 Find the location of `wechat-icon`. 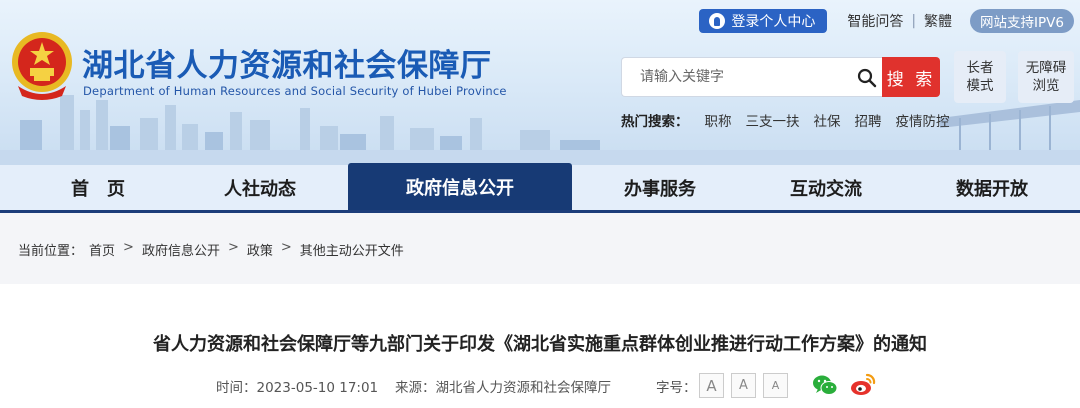

wechat-icon is located at coordinates (825, 385).